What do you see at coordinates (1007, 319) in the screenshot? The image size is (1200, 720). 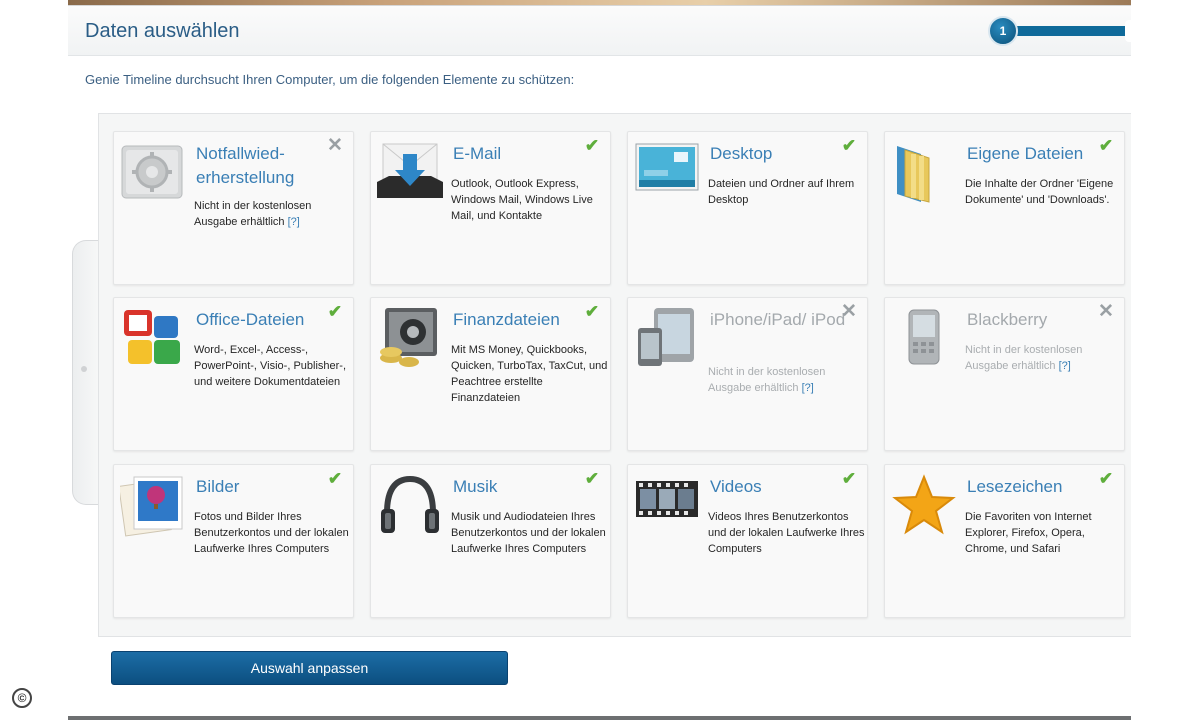 I see `tile-title: Blackberry` at bounding box center [1007, 319].